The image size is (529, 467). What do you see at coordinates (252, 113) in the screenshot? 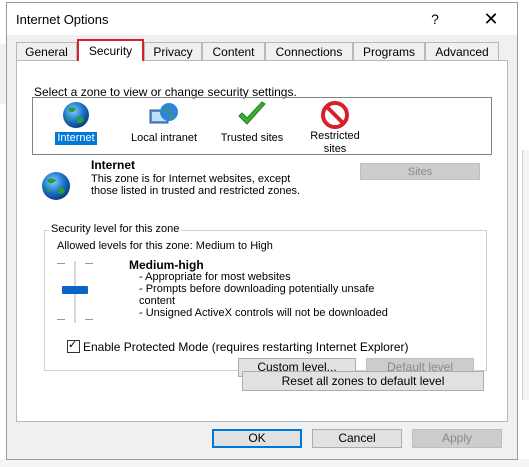
I see `checkmark-icon` at bounding box center [252, 113].